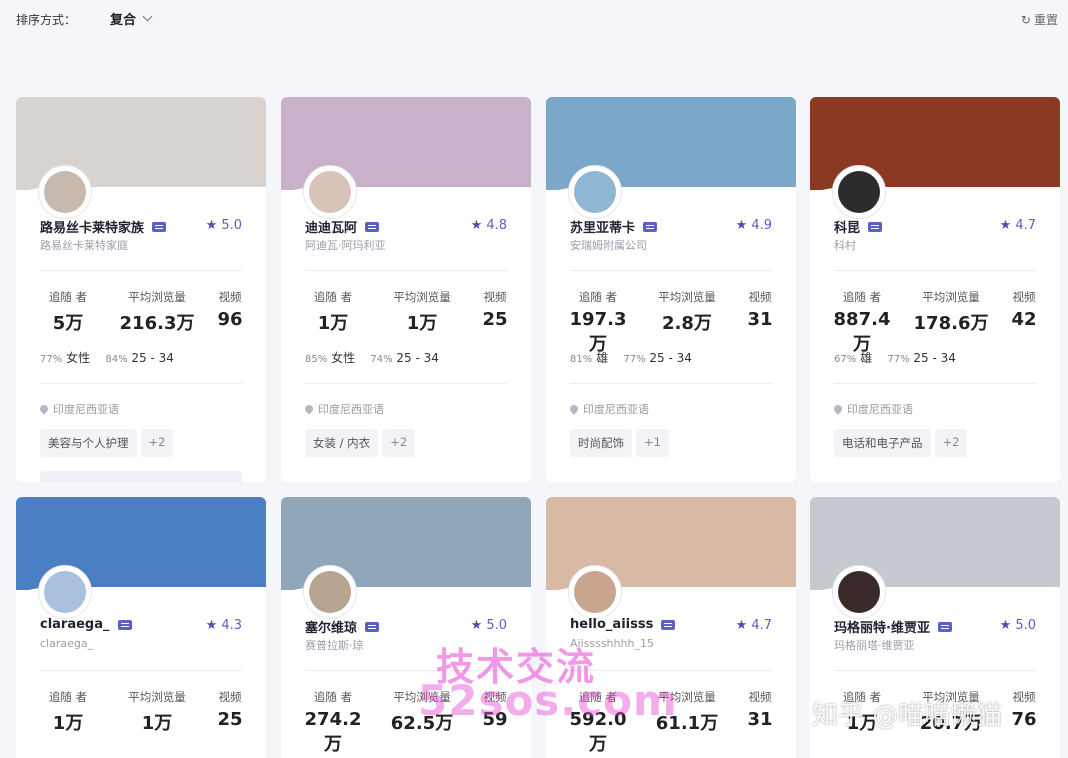 Image resolution: width=1068 pixels, height=758 pixels. I want to click on avg-views-value: 216.3万, so click(157, 323).